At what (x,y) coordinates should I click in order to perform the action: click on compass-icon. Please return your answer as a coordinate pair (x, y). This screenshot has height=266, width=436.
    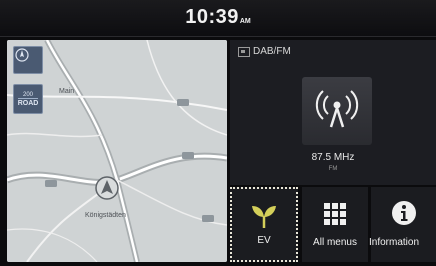
    Looking at the image, I should click on (22, 55).